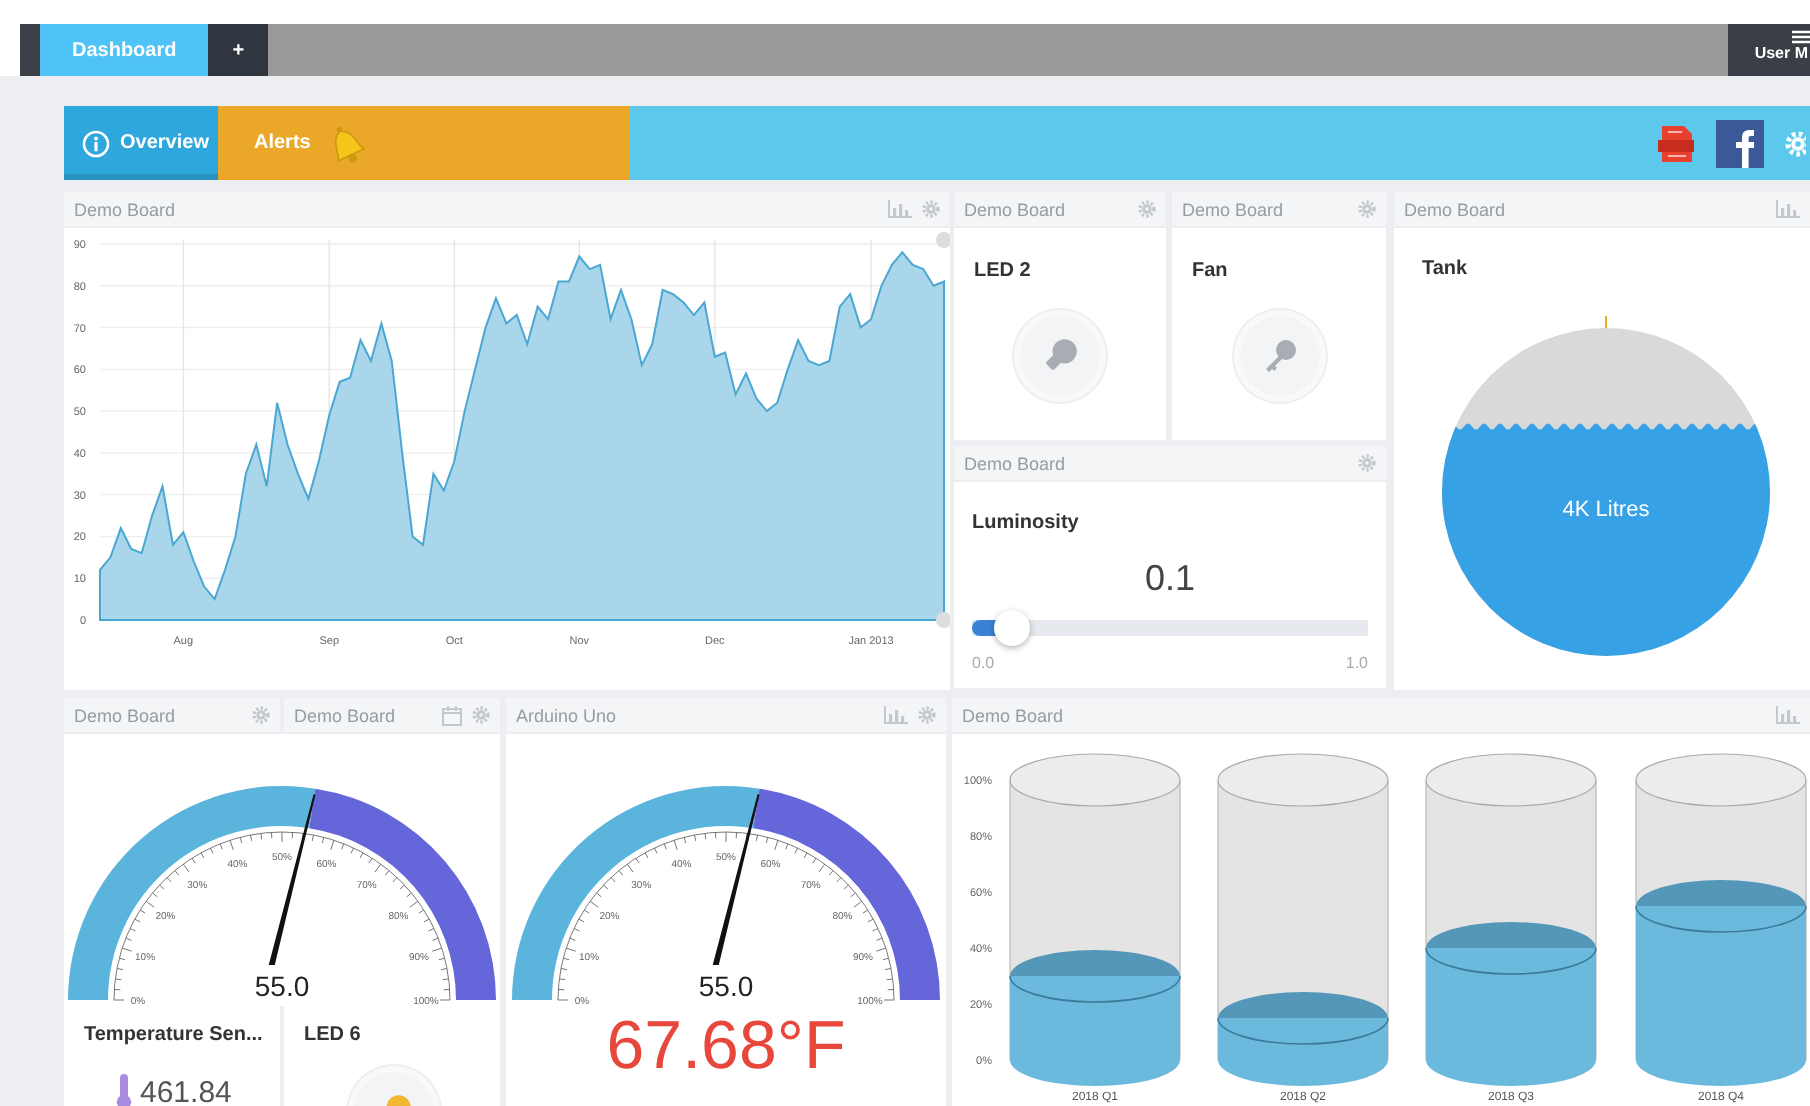  What do you see at coordinates (1445, 269) in the screenshot?
I see `widget-label: Tank` at bounding box center [1445, 269].